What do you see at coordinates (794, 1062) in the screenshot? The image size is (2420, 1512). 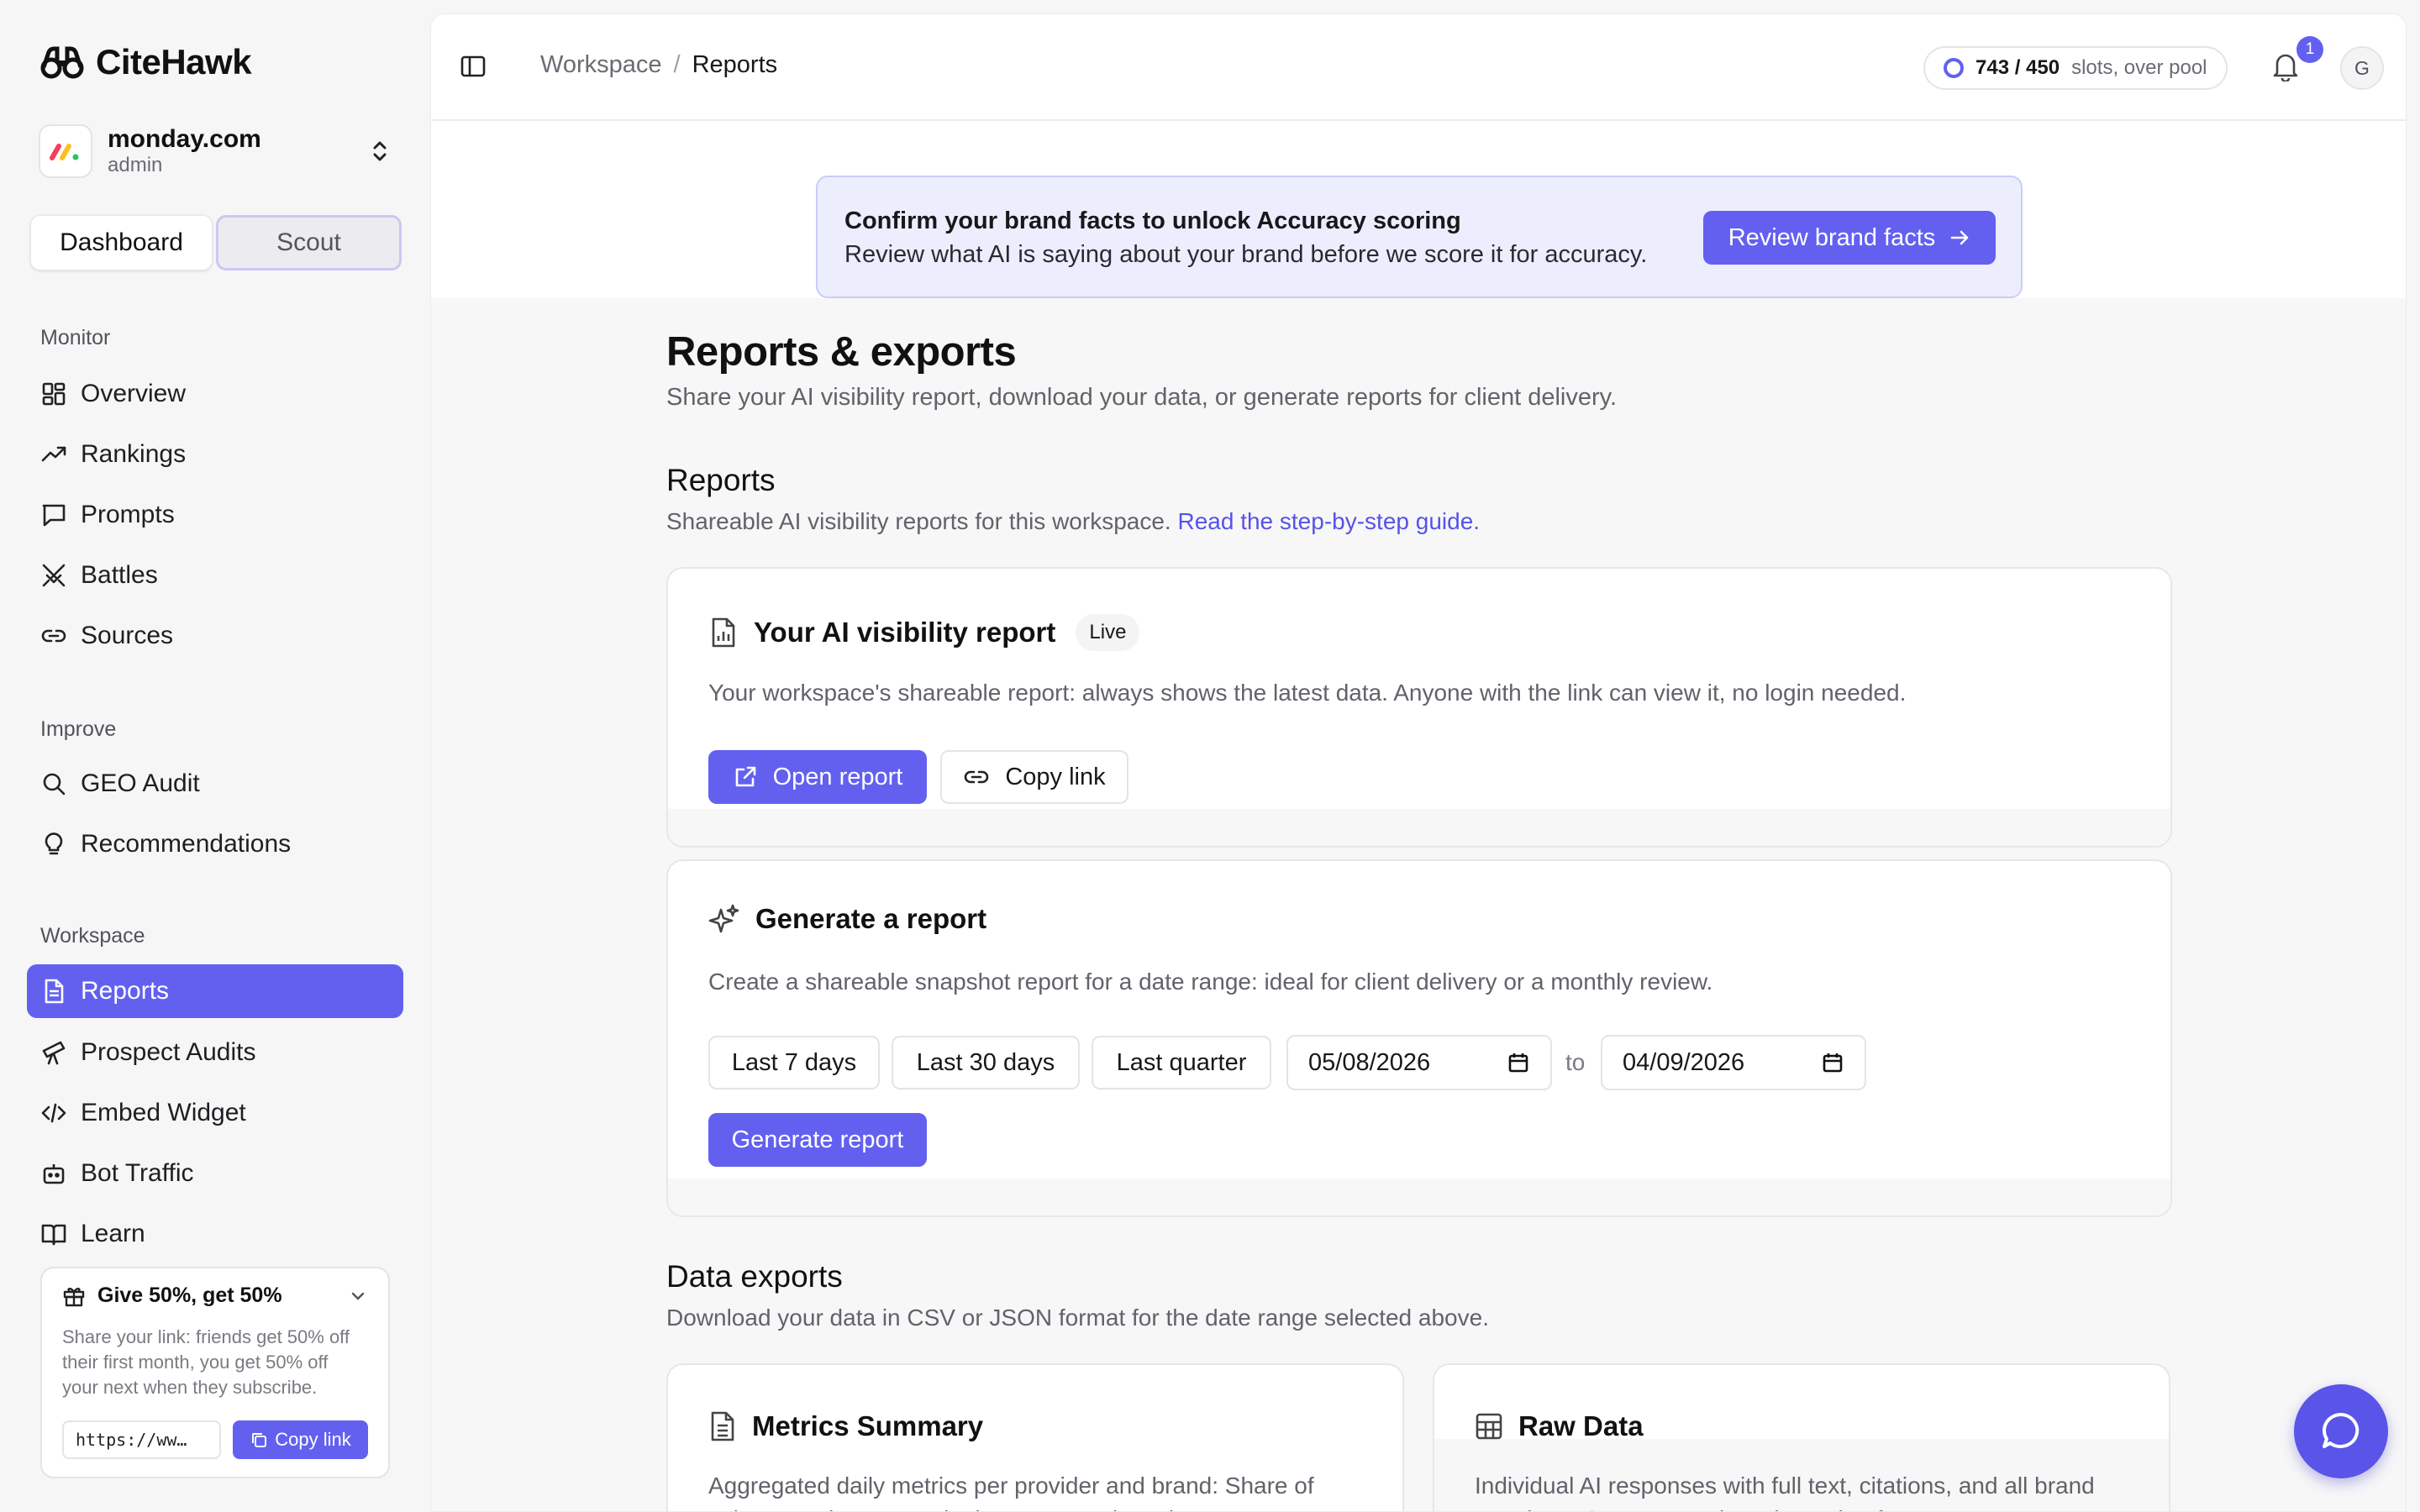 I see `last-7-days-button: Last 7 days` at bounding box center [794, 1062].